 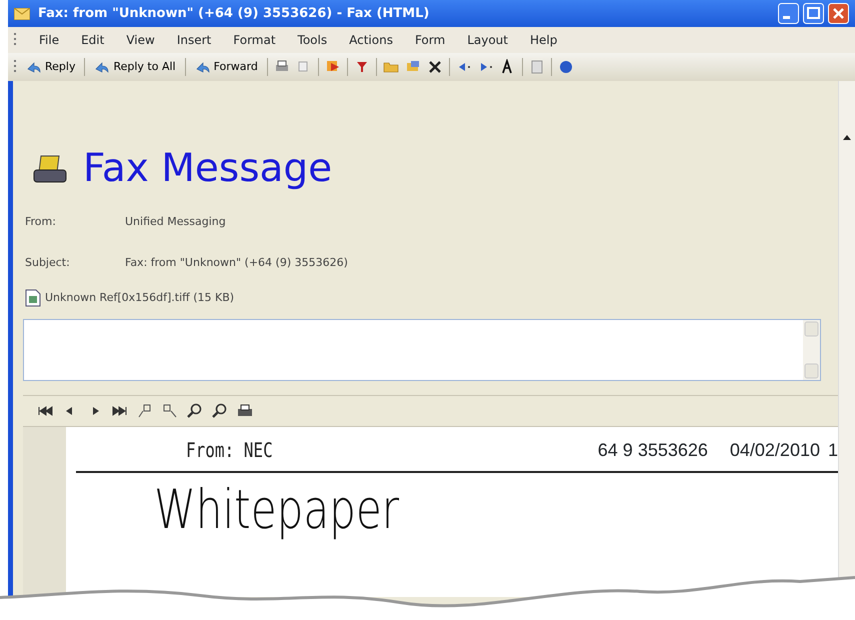 What do you see at coordinates (194, 40) in the screenshot?
I see `menu-item: Insert` at bounding box center [194, 40].